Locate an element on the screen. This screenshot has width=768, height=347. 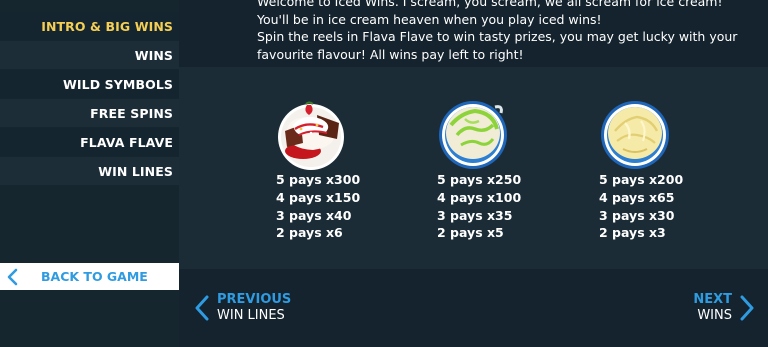
pay-line: 5 pays x250 is located at coordinates (479, 179).